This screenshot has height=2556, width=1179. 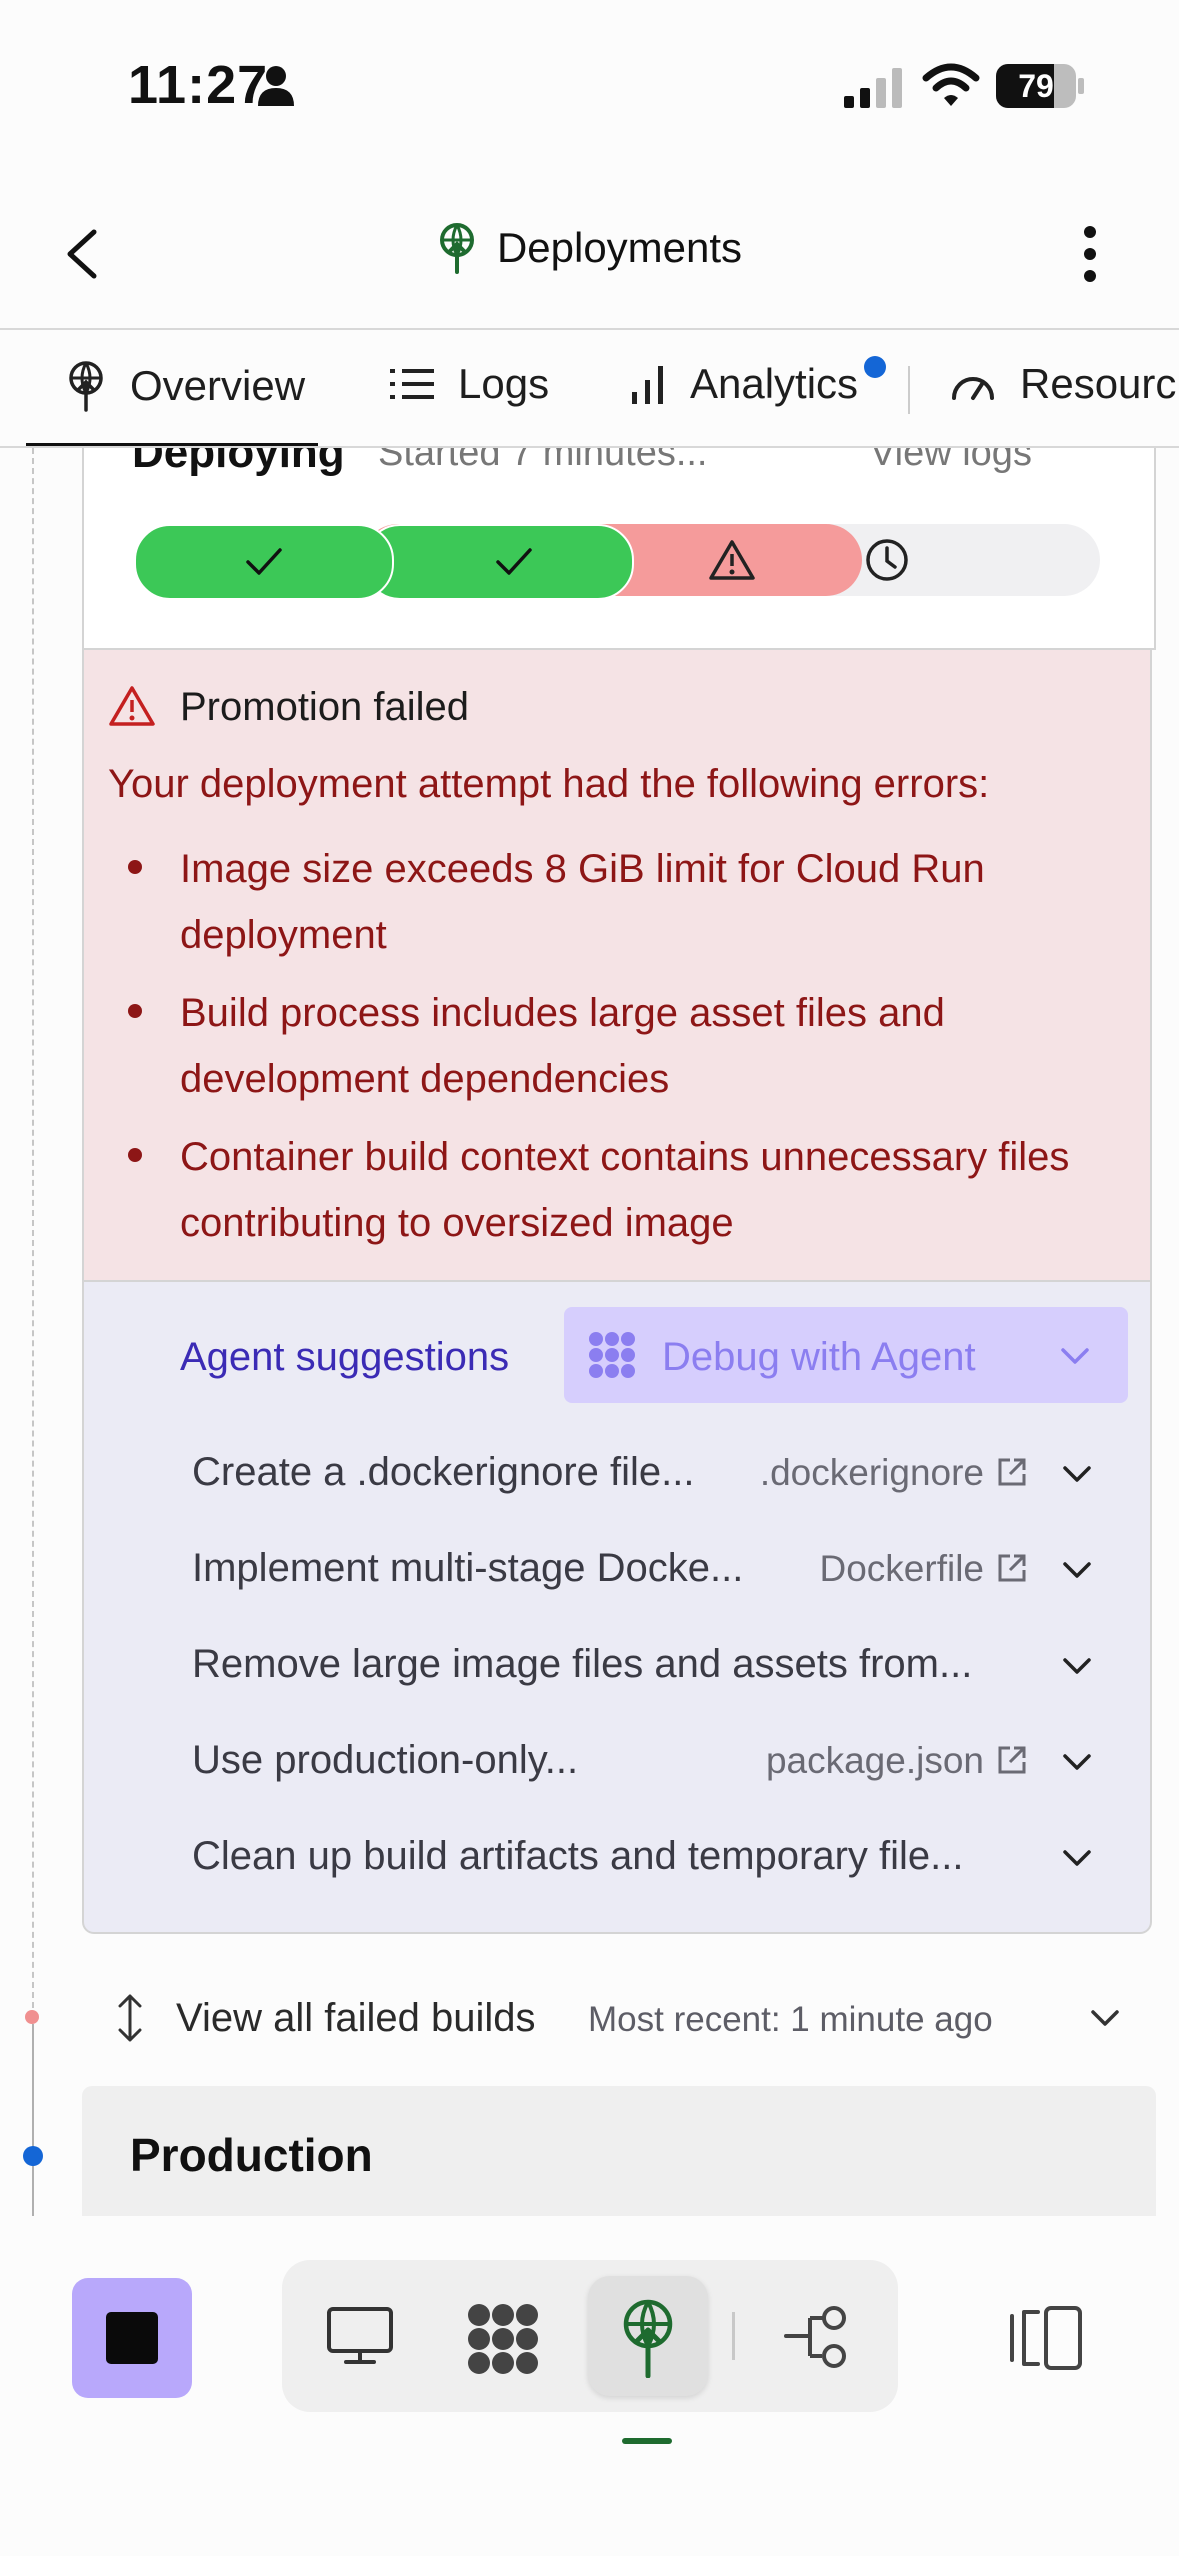 I want to click on gauge-icon, so click(x=973, y=388).